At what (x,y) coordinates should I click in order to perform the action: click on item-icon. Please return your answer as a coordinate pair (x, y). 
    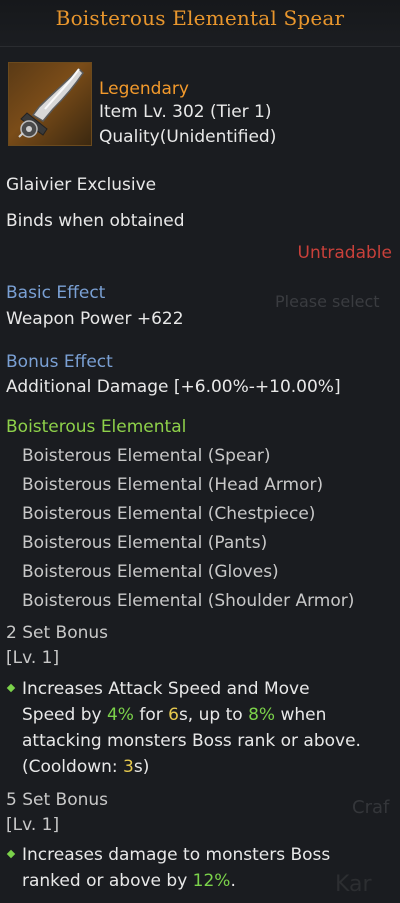
    Looking at the image, I should click on (50, 104).